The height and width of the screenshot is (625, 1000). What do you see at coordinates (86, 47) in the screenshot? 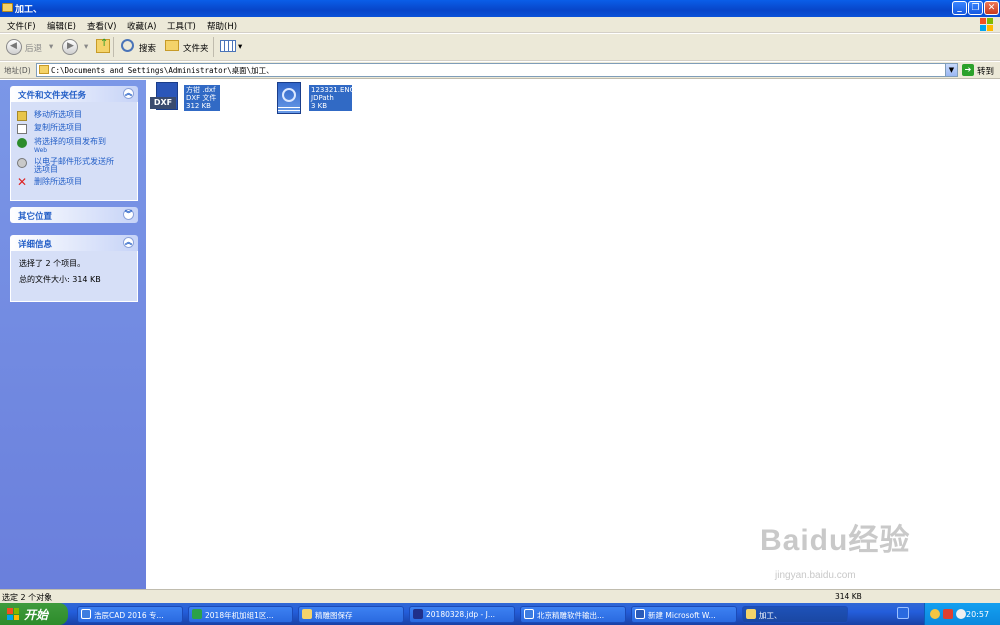
I see `forward-dropdown-icon: ▾` at bounding box center [86, 47].